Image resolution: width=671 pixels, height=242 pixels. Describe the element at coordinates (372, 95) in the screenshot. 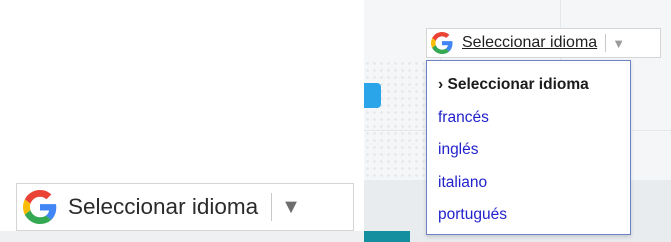

I see `background-blue-chip` at that location.